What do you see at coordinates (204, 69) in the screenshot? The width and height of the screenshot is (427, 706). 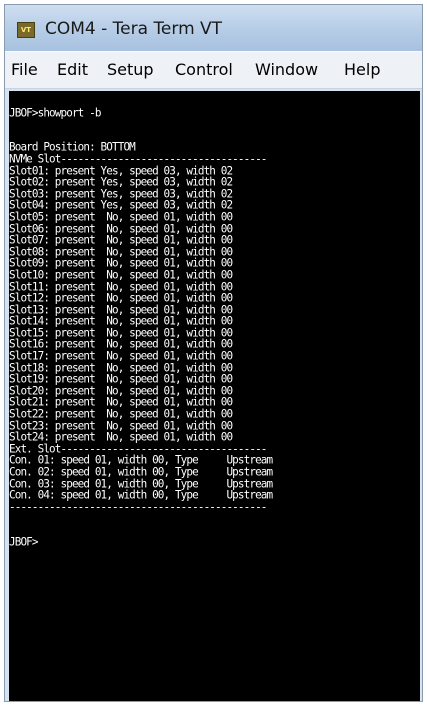 I see `menu-control: Control` at bounding box center [204, 69].